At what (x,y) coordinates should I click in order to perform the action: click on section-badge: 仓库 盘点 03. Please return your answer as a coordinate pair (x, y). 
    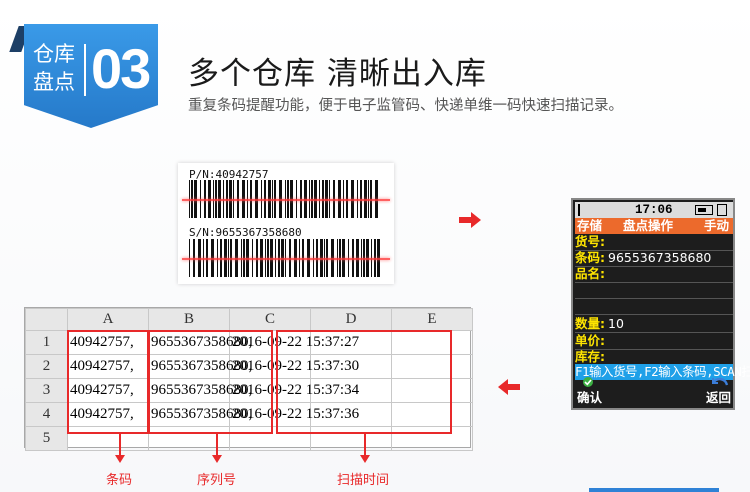
    Looking at the image, I should click on (91, 76).